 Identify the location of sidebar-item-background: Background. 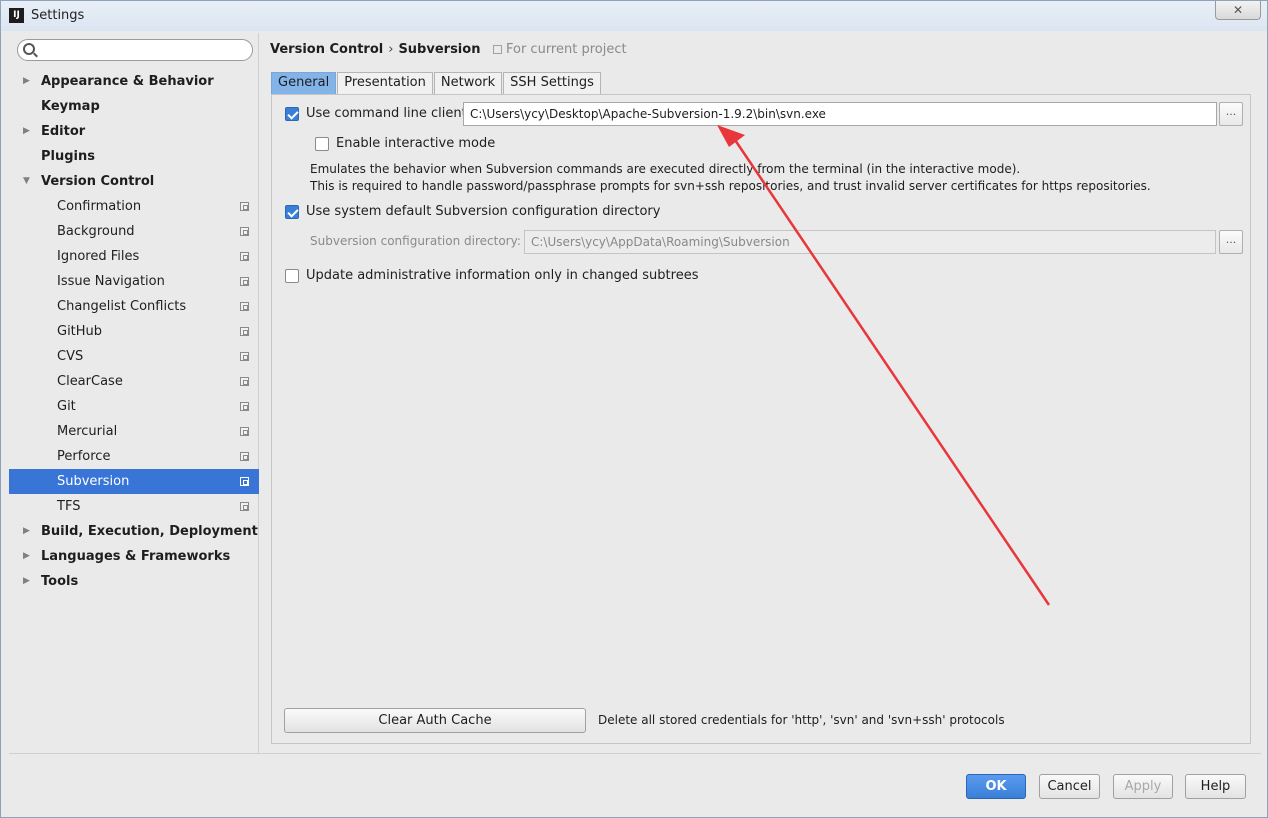
(134, 231).